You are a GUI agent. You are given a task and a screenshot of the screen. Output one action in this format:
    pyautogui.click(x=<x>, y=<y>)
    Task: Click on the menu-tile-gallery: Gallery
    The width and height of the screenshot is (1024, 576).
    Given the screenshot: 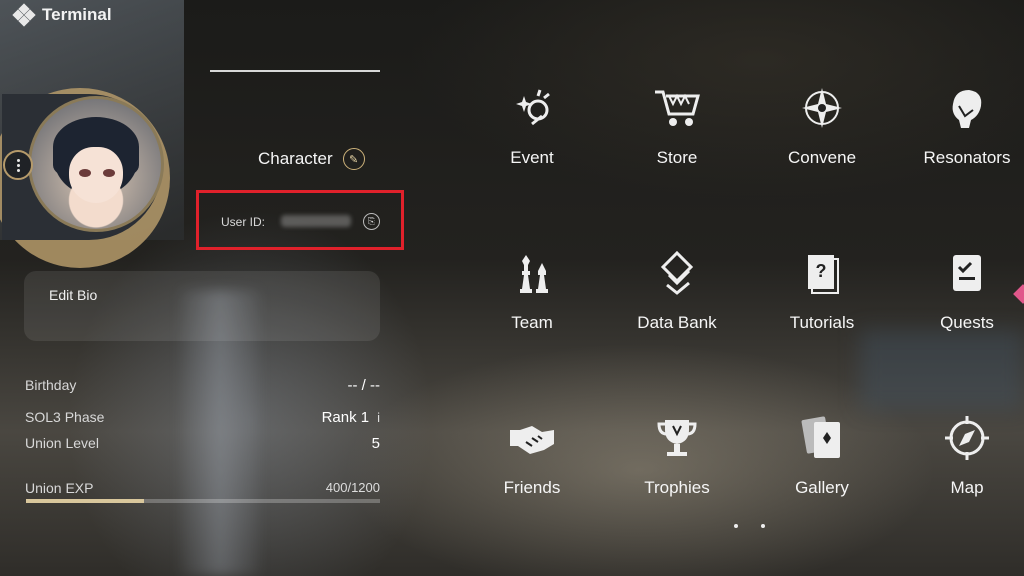 What is the action you would take?
    pyautogui.click(x=822, y=473)
    